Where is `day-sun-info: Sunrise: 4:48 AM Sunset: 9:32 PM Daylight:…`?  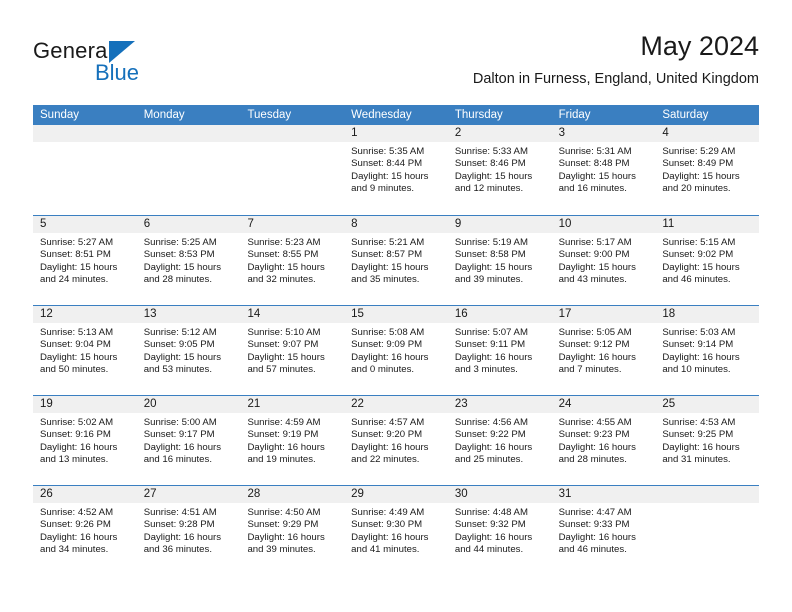
day-sun-info: Sunrise: 4:48 AM Sunset: 9:32 PM Daylight:… is located at coordinates (500, 530).